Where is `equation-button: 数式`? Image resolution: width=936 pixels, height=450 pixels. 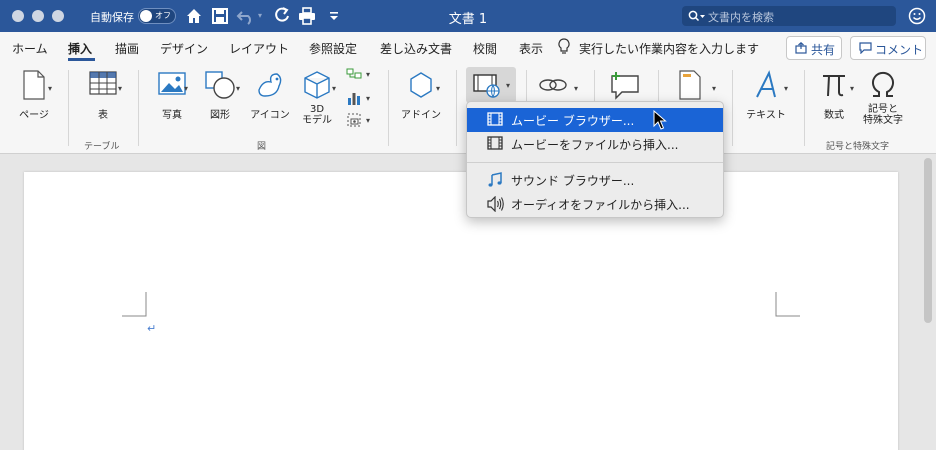
equation-button: 数式 is located at coordinates (834, 95).